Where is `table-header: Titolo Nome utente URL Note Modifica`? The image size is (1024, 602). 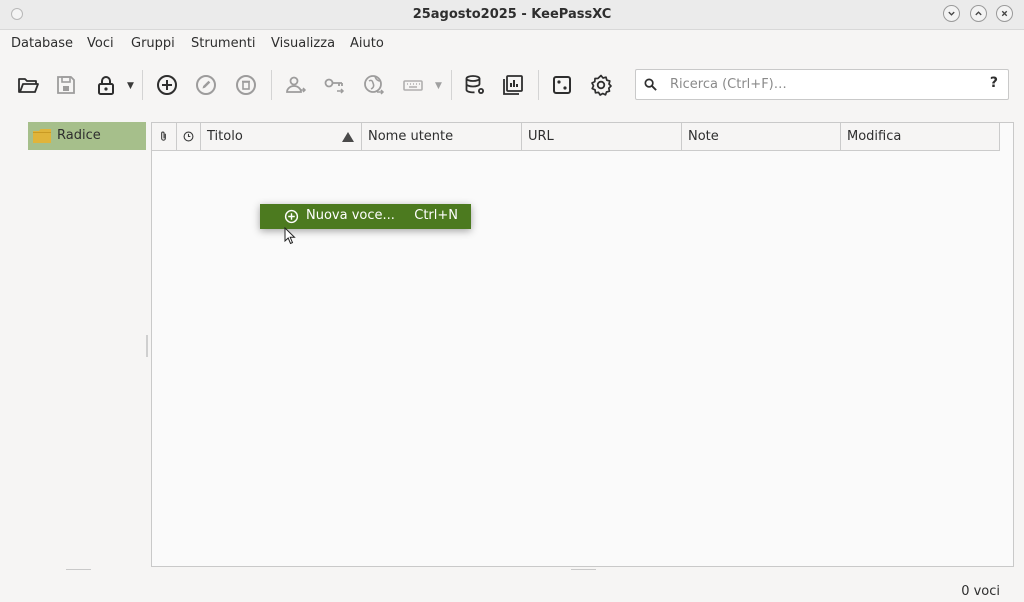
table-header: Titolo Nome utente URL Note Modifica is located at coordinates (576, 137).